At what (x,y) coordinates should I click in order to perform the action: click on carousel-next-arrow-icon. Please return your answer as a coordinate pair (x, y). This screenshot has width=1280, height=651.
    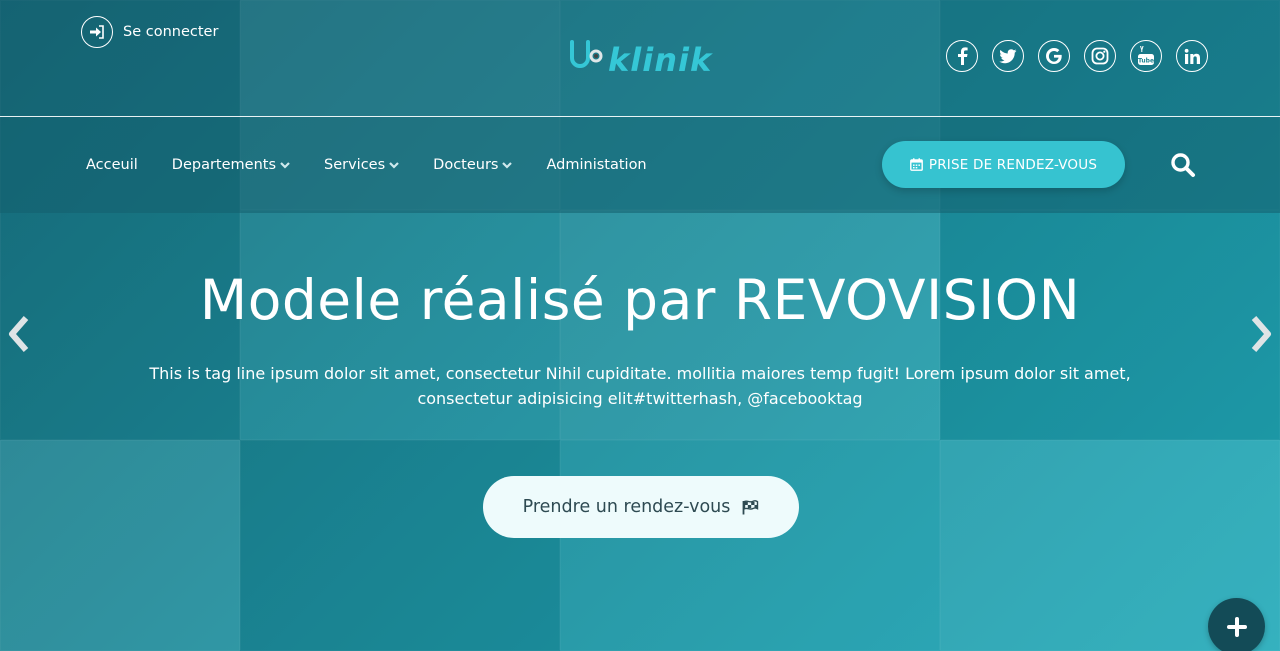
    Looking at the image, I should click on (1262, 334).